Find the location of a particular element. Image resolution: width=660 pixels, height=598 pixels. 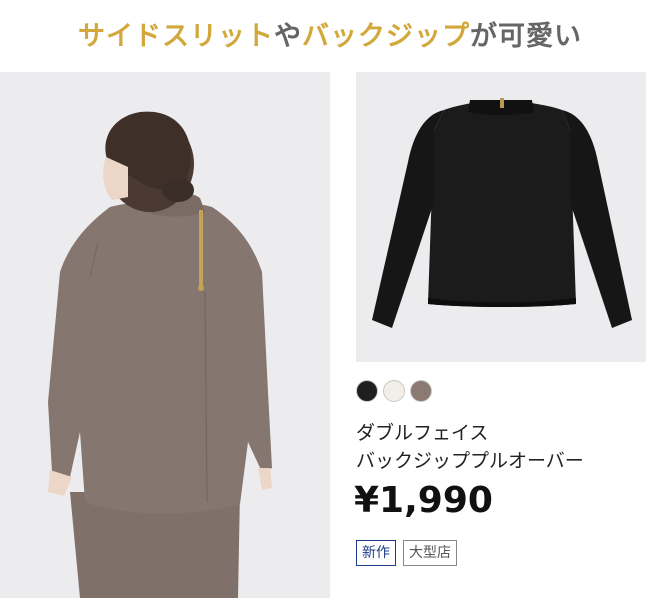

headline-part4: が可愛い is located at coordinates (526, 36).